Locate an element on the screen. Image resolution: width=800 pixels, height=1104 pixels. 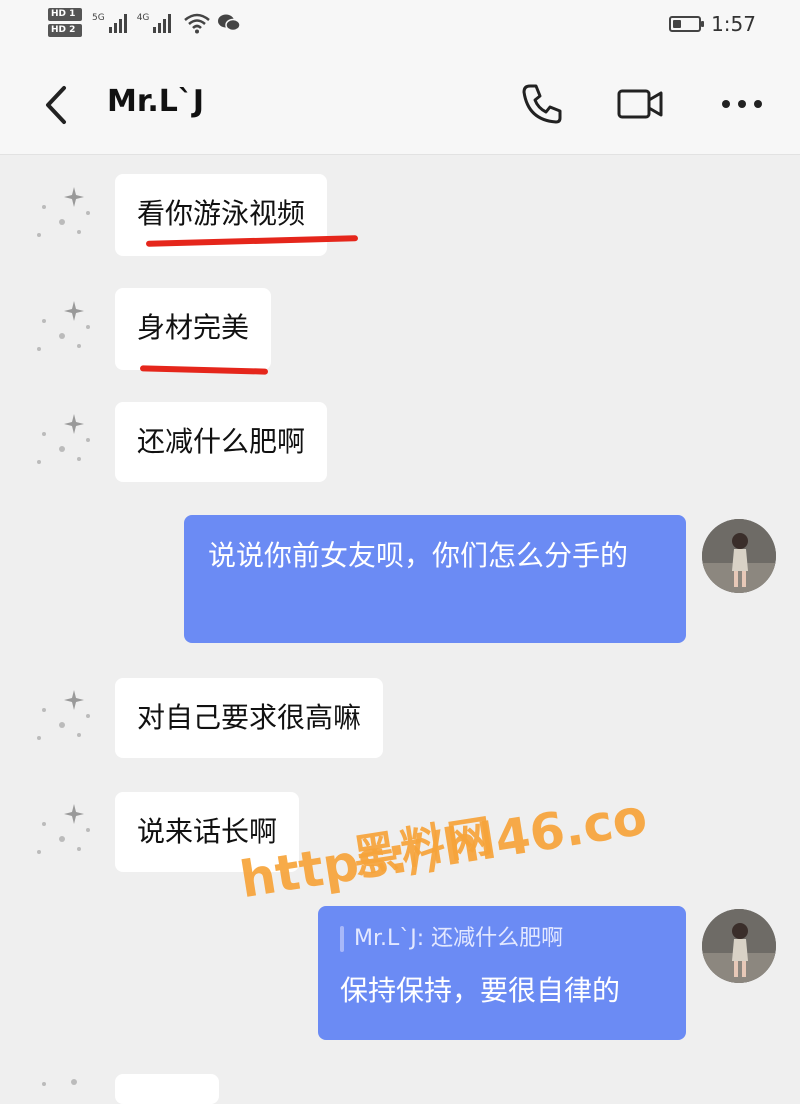
message-bubble-received: 对自己要求很高嘛 is located at coordinates (249, 718).